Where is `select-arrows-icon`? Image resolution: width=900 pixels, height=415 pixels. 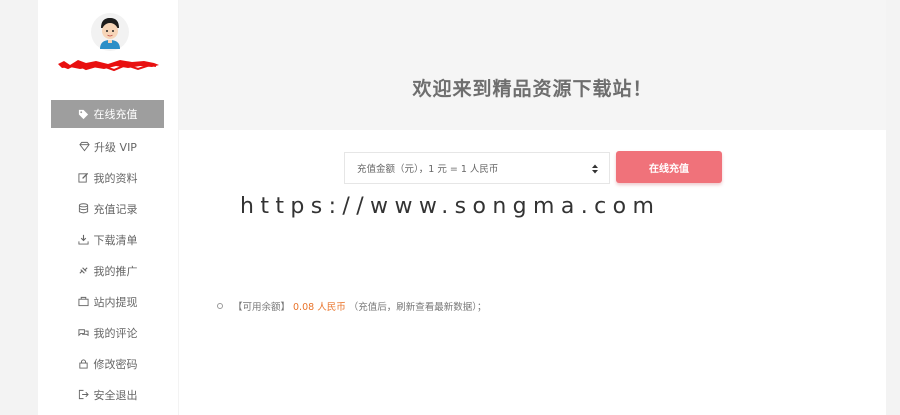 select-arrows-icon is located at coordinates (595, 169).